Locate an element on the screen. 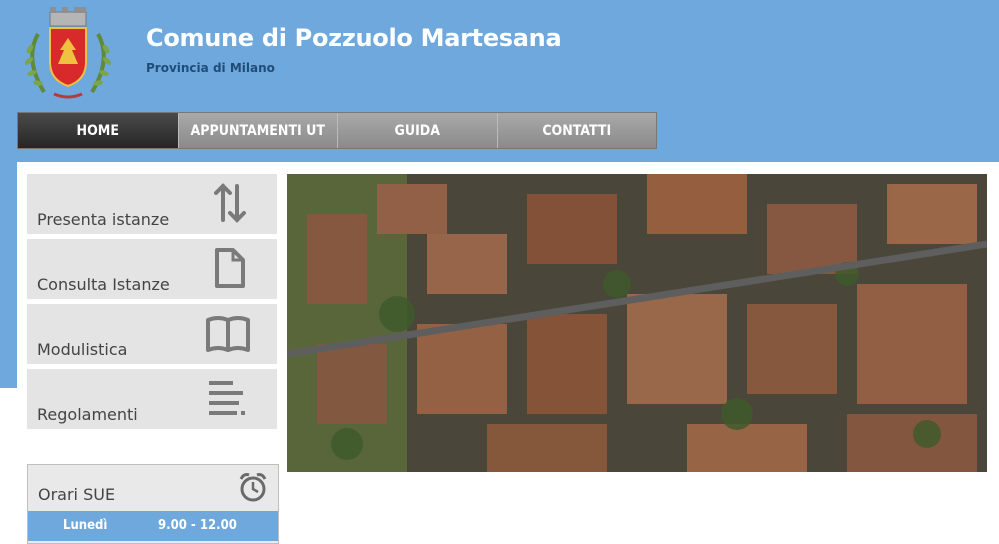  nav-guida: GUIDA is located at coordinates (417, 130).